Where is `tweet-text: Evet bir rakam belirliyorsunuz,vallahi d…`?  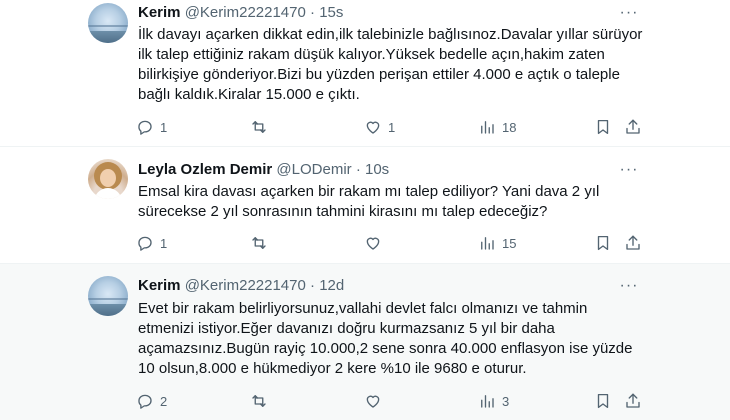 tweet-text: Evet bir rakam belirliyorsunuz,vallahi d… is located at coordinates (388, 339).